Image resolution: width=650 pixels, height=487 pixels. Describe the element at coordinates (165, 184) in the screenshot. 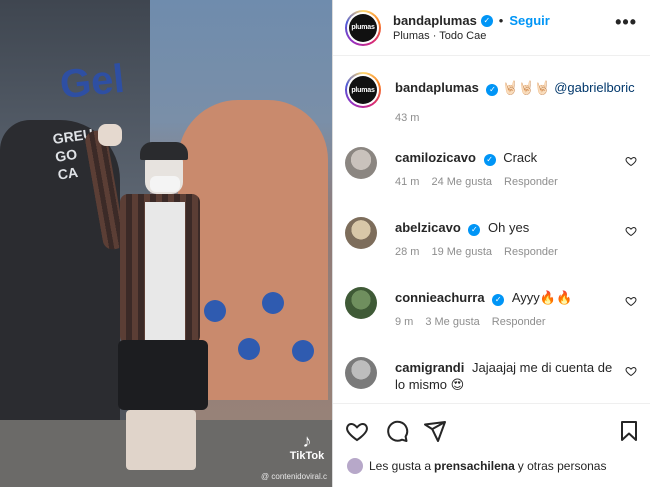

I see `face-mask` at that location.